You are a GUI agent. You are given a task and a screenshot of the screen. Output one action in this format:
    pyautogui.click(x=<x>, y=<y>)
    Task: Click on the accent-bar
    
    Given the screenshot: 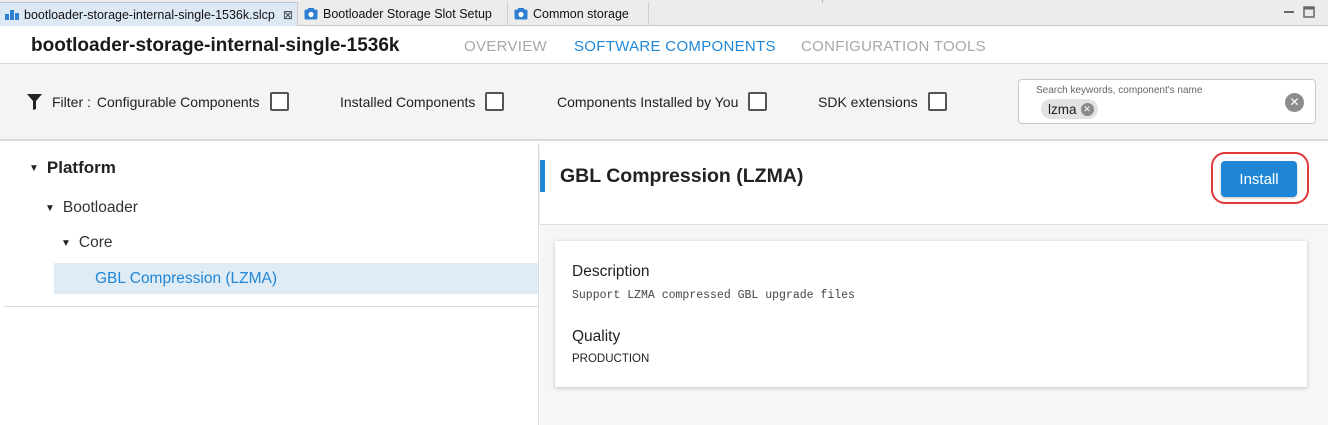 What is the action you would take?
    pyautogui.click(x=542, y=176)
    